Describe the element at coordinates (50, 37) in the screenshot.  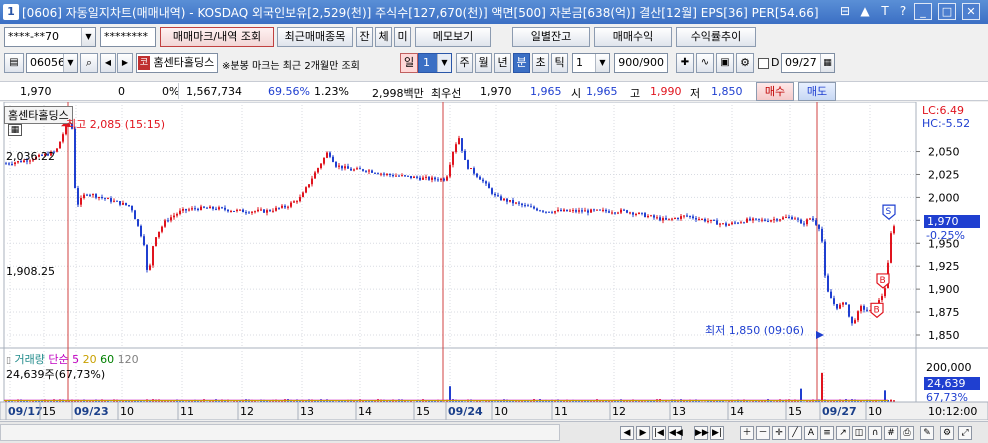
I see `account-select: ****-**70 ▼` at that location.